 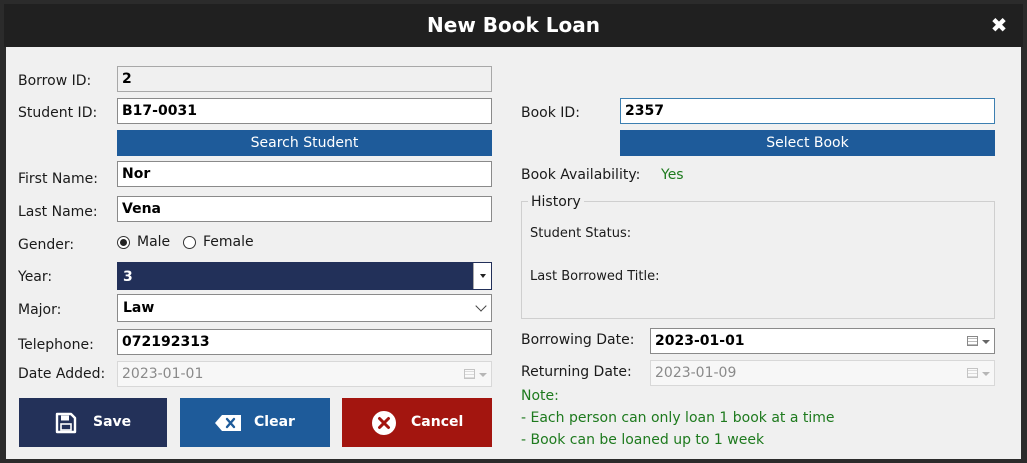 I want to click on gender-female-label: Female, so click(x=228, y=242).